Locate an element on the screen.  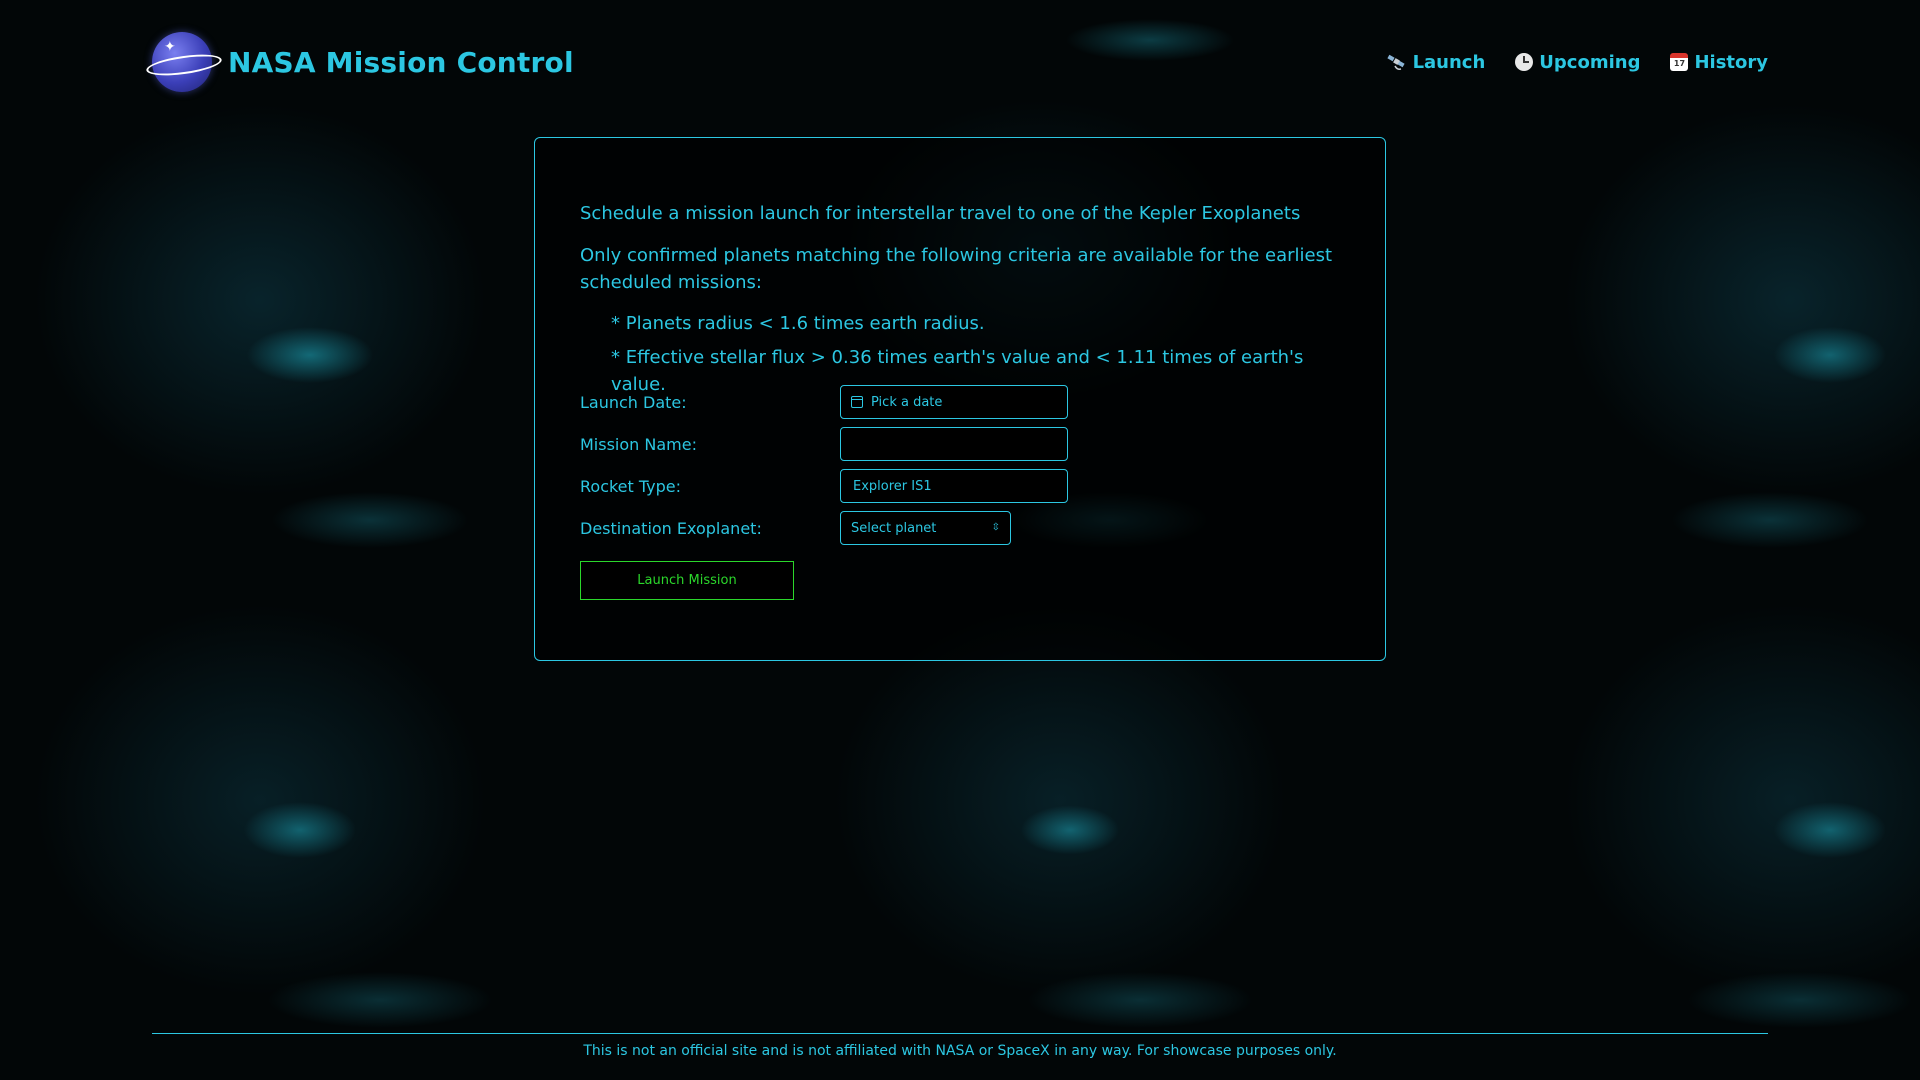
launch-date-placeholder: Pick a date is located at coordinates (907, 402).